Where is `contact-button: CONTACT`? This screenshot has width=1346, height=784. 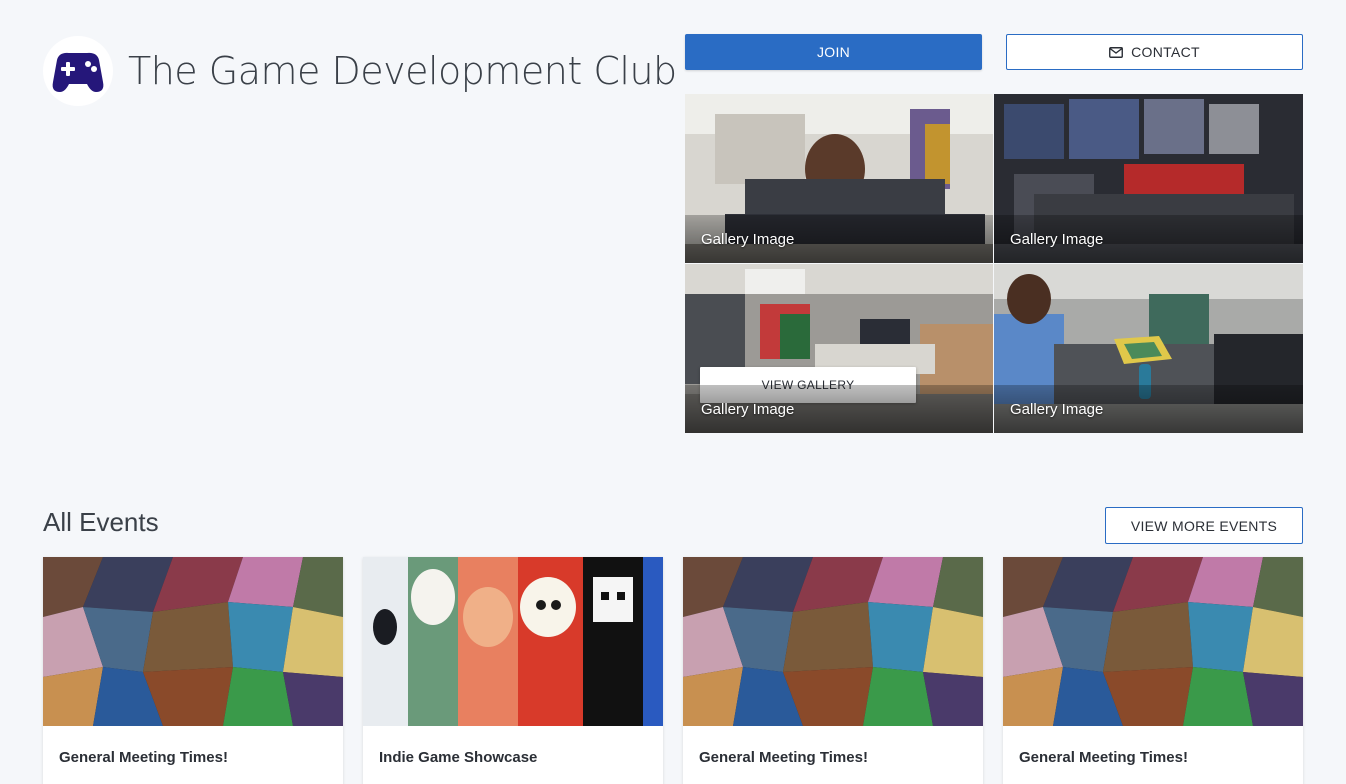 contact-button: CONTACT is located at coordinates (1154, 52).